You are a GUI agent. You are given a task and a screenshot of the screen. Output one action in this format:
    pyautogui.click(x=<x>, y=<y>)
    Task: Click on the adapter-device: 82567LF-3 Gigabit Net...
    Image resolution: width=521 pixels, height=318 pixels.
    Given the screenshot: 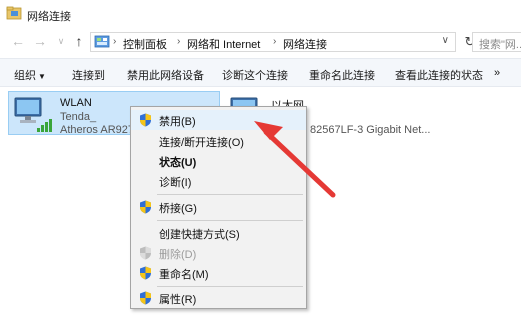 What is the action you would take?
    pyautogui.click(x=370, y=130)
    